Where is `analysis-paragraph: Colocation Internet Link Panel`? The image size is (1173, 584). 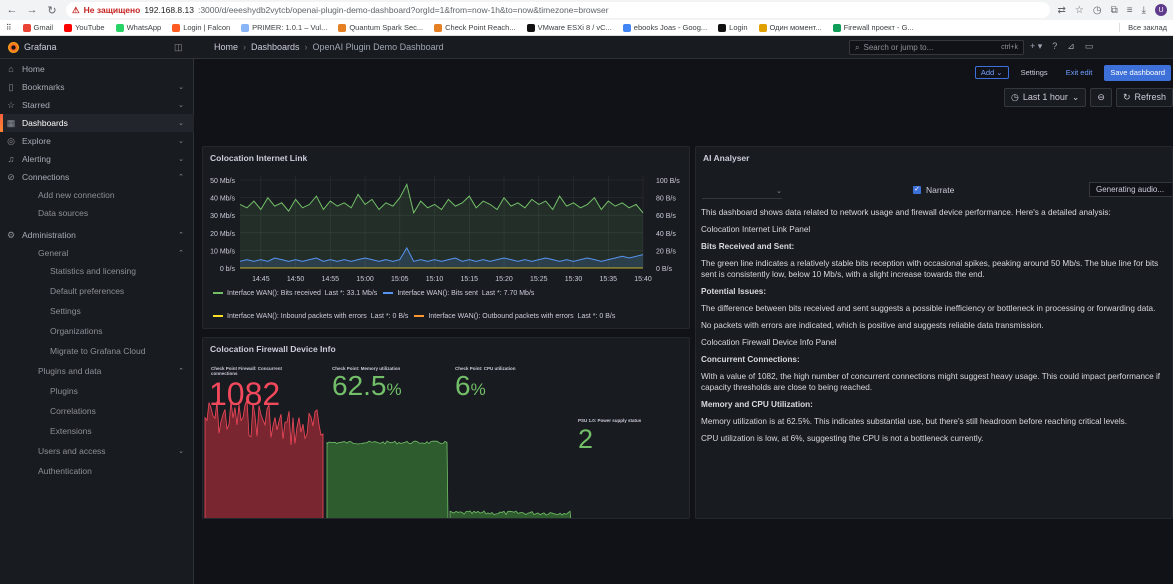
analysis-paragraph: Colocation Internet Link Panel is located at coordinates (756, 229).